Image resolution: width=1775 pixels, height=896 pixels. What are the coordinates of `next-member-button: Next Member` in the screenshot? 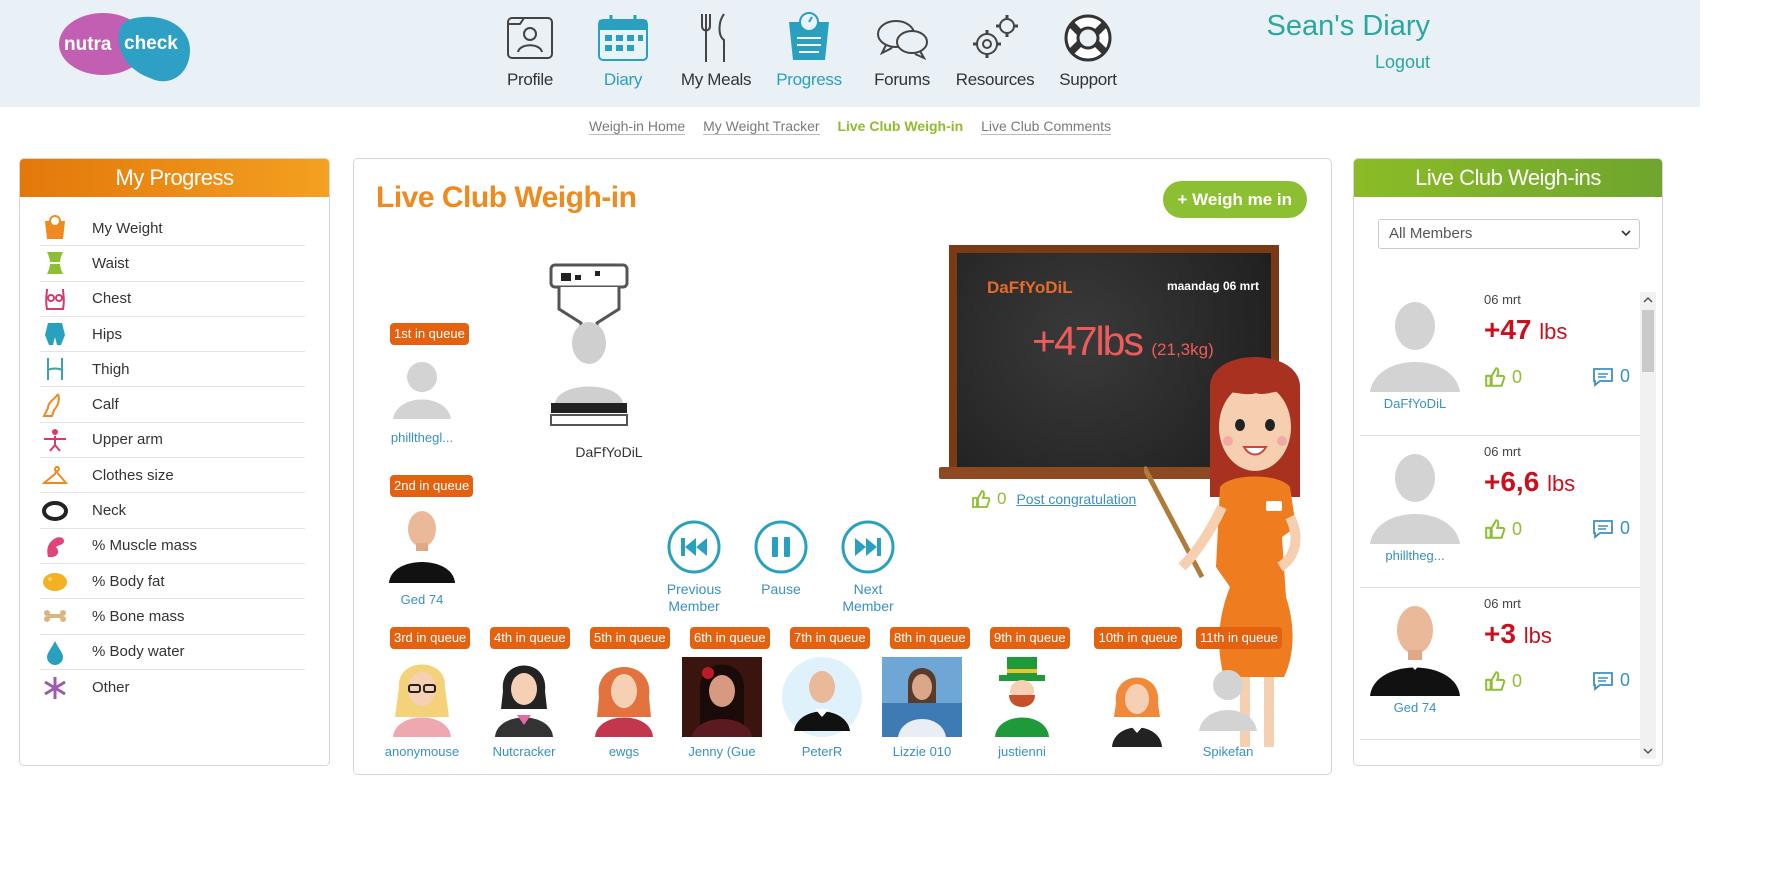 It's located at (868, 567).